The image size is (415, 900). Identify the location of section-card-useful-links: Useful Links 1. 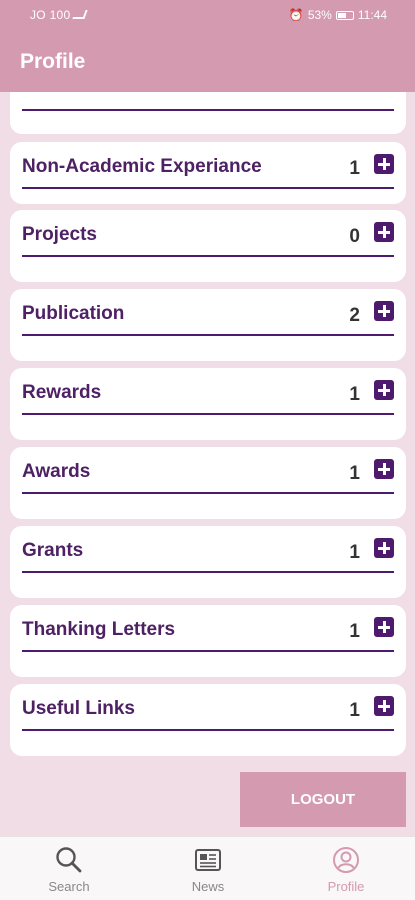
(208, 720).